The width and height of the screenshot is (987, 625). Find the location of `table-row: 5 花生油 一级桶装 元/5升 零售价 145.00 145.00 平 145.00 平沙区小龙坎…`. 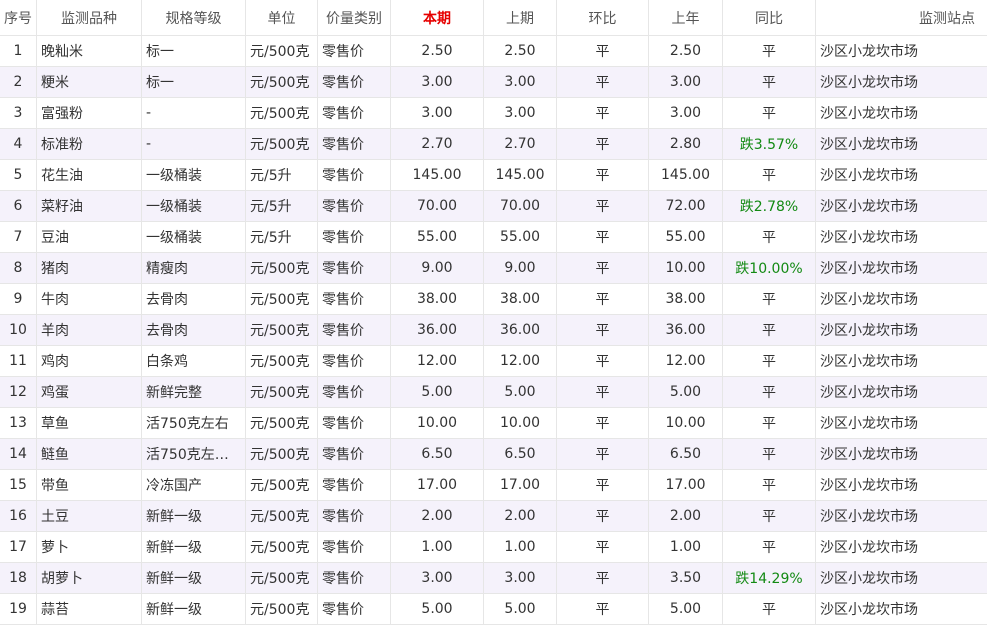

table-row: 5 花生油 一级桶装 元/5升 零售价 145.00 145.00 平 145.00 平沙区小龙坎… is located at coordinates (493, 175).